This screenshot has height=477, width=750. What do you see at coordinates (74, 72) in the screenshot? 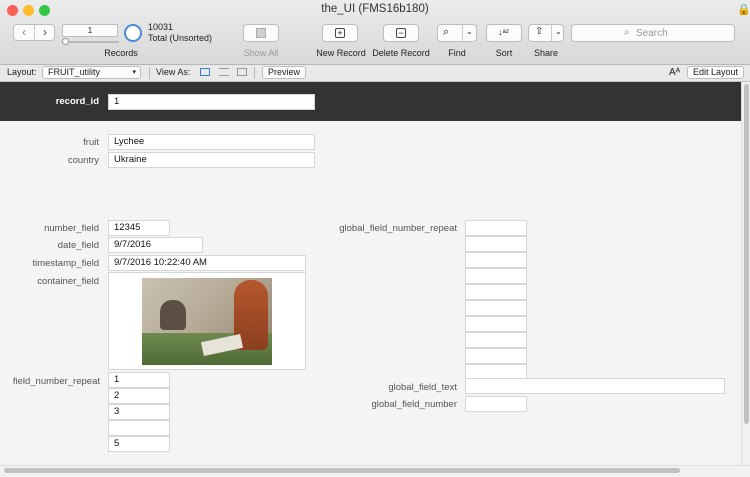
I see `layout-select-value: FRUIT_utility` at bounding box center [74, 72].